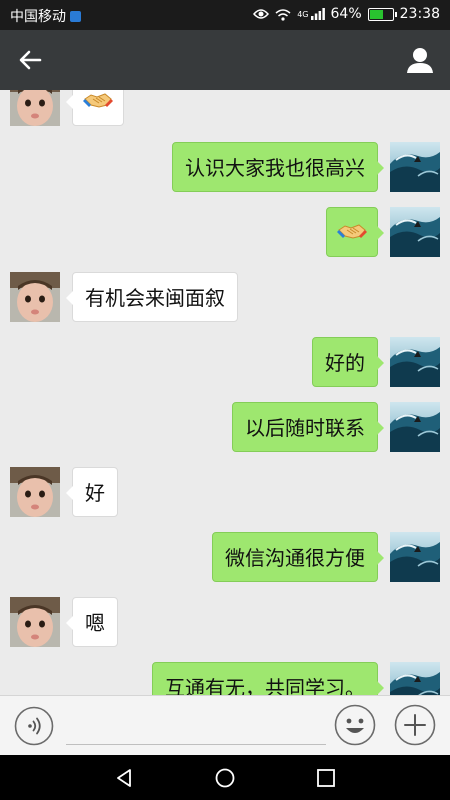  What do you see at coordinates (420, 60) in the screenshot?
I see `profile-icon` at bounding box center [420, 60].